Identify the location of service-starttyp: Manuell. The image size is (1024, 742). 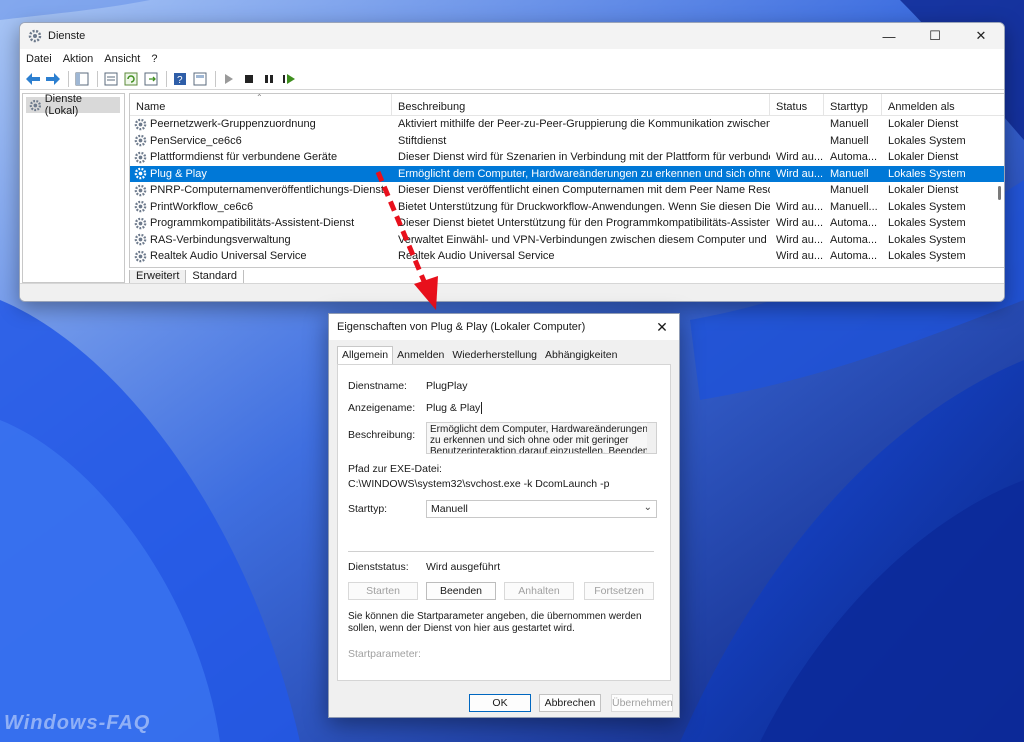
(853, 124).